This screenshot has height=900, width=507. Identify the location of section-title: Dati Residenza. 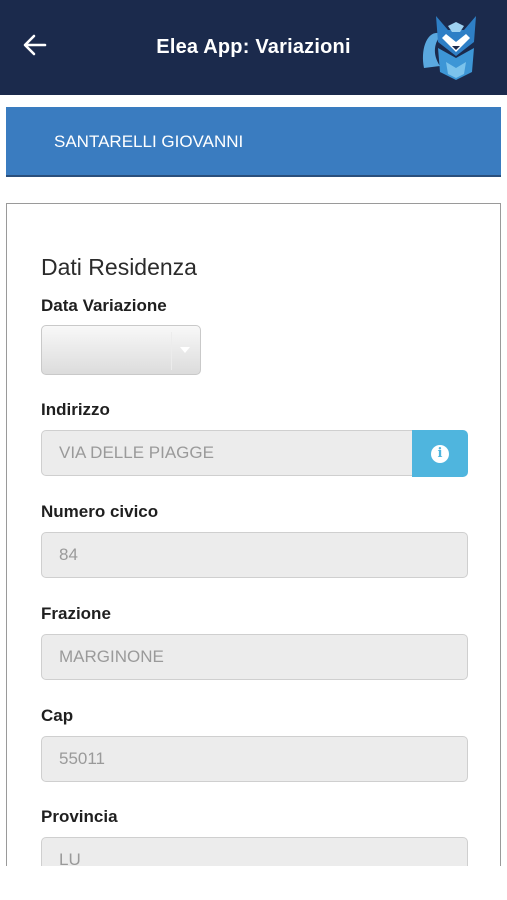
(119, 267).